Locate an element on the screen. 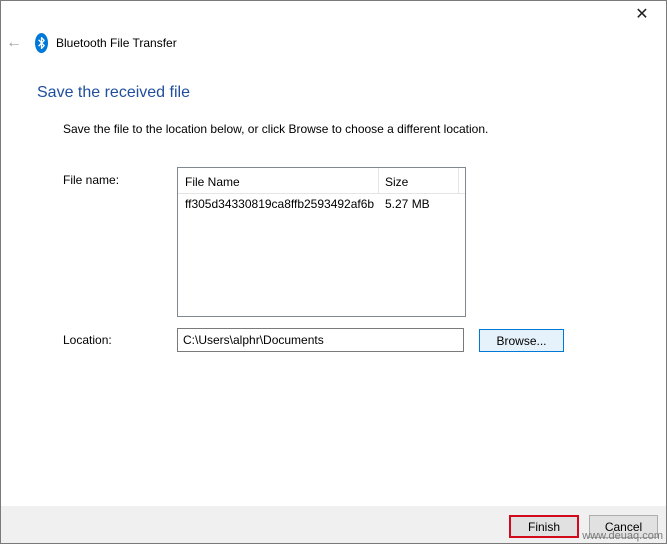 Image resolution: width=667 pixels, height=544 pixels. button-bar: Finish Cancel www.deuaq.com is located at coordinates (333, 524).